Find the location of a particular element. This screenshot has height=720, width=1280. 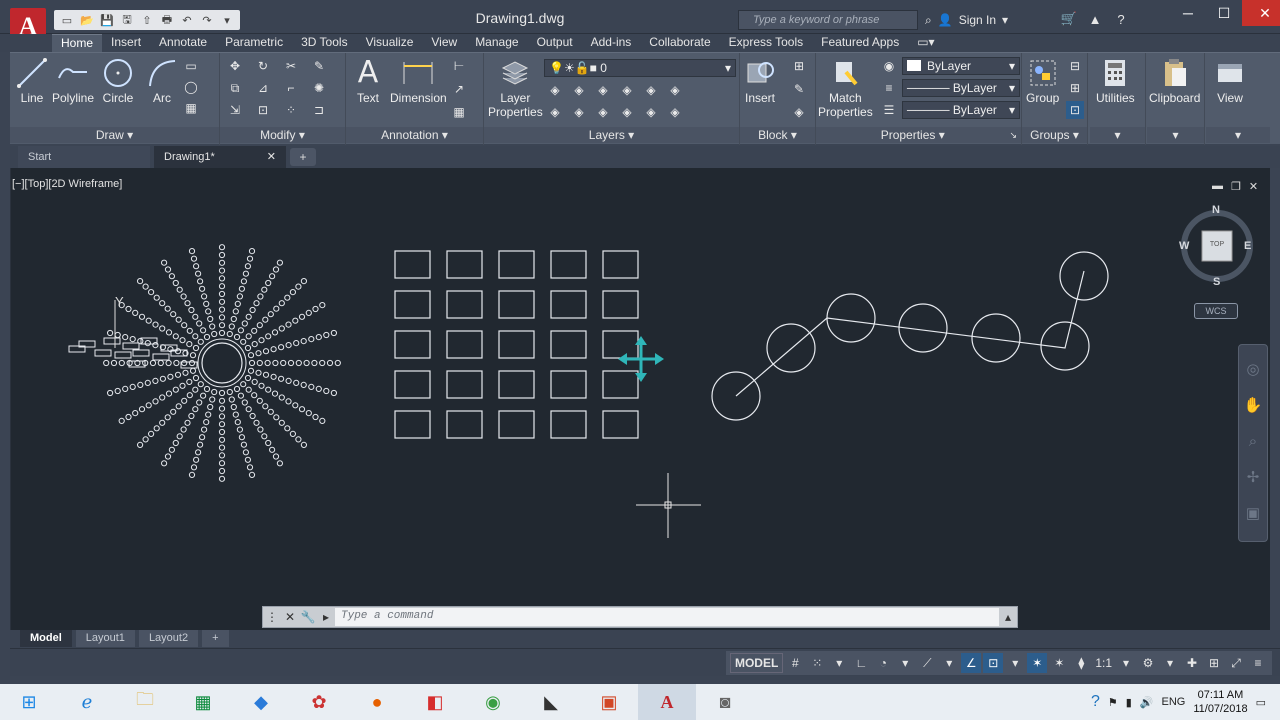

modify-panel-title: Modify ▾ is located at coordinates (282, 135).